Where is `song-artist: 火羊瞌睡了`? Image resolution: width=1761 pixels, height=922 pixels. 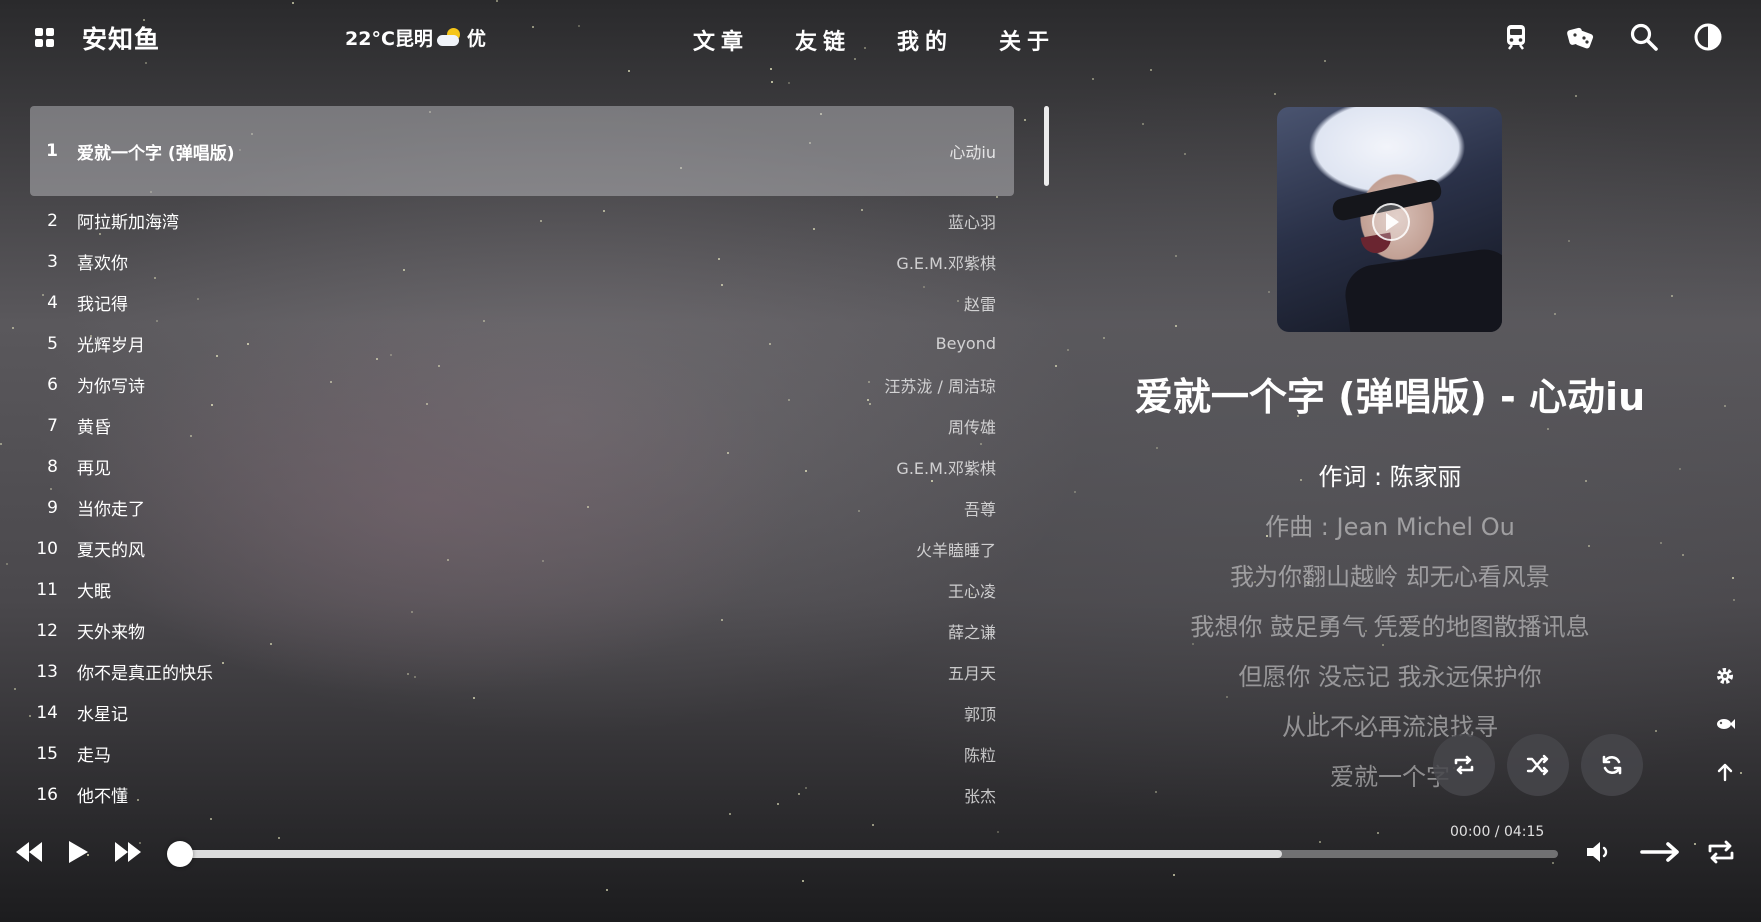 song-artist: 火羊瞌睡了 is located at coordinates (955, 550).